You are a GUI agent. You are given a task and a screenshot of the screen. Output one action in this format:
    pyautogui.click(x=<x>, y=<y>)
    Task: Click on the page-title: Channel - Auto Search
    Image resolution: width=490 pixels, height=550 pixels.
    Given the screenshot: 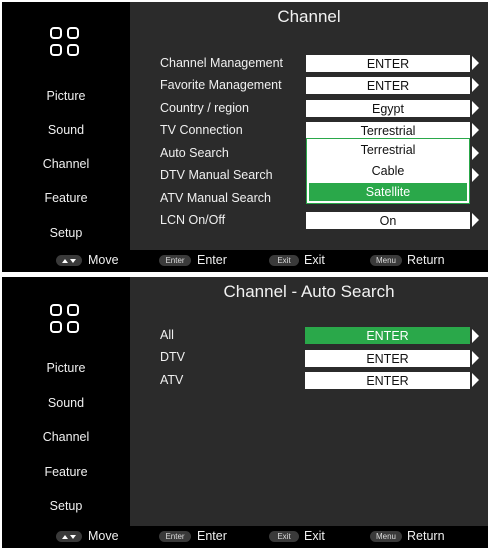 What is the action you would take?
    pyautogui.click(x=309, y=291)
    